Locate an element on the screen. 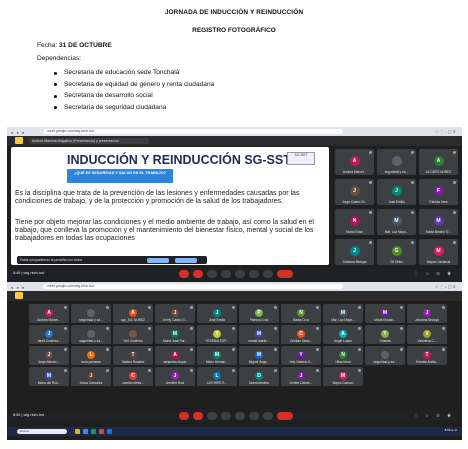  avatar: A is located at coordinates (438, 160).